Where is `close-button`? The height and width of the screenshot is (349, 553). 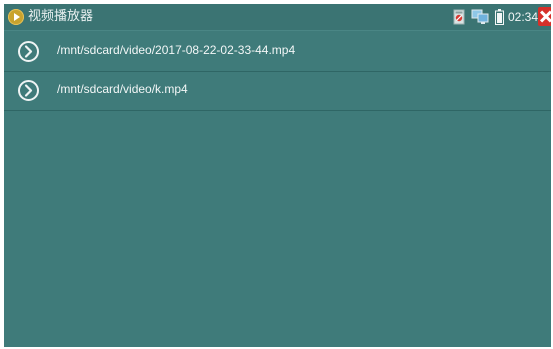 close-button is located at coordinates (544, 16).